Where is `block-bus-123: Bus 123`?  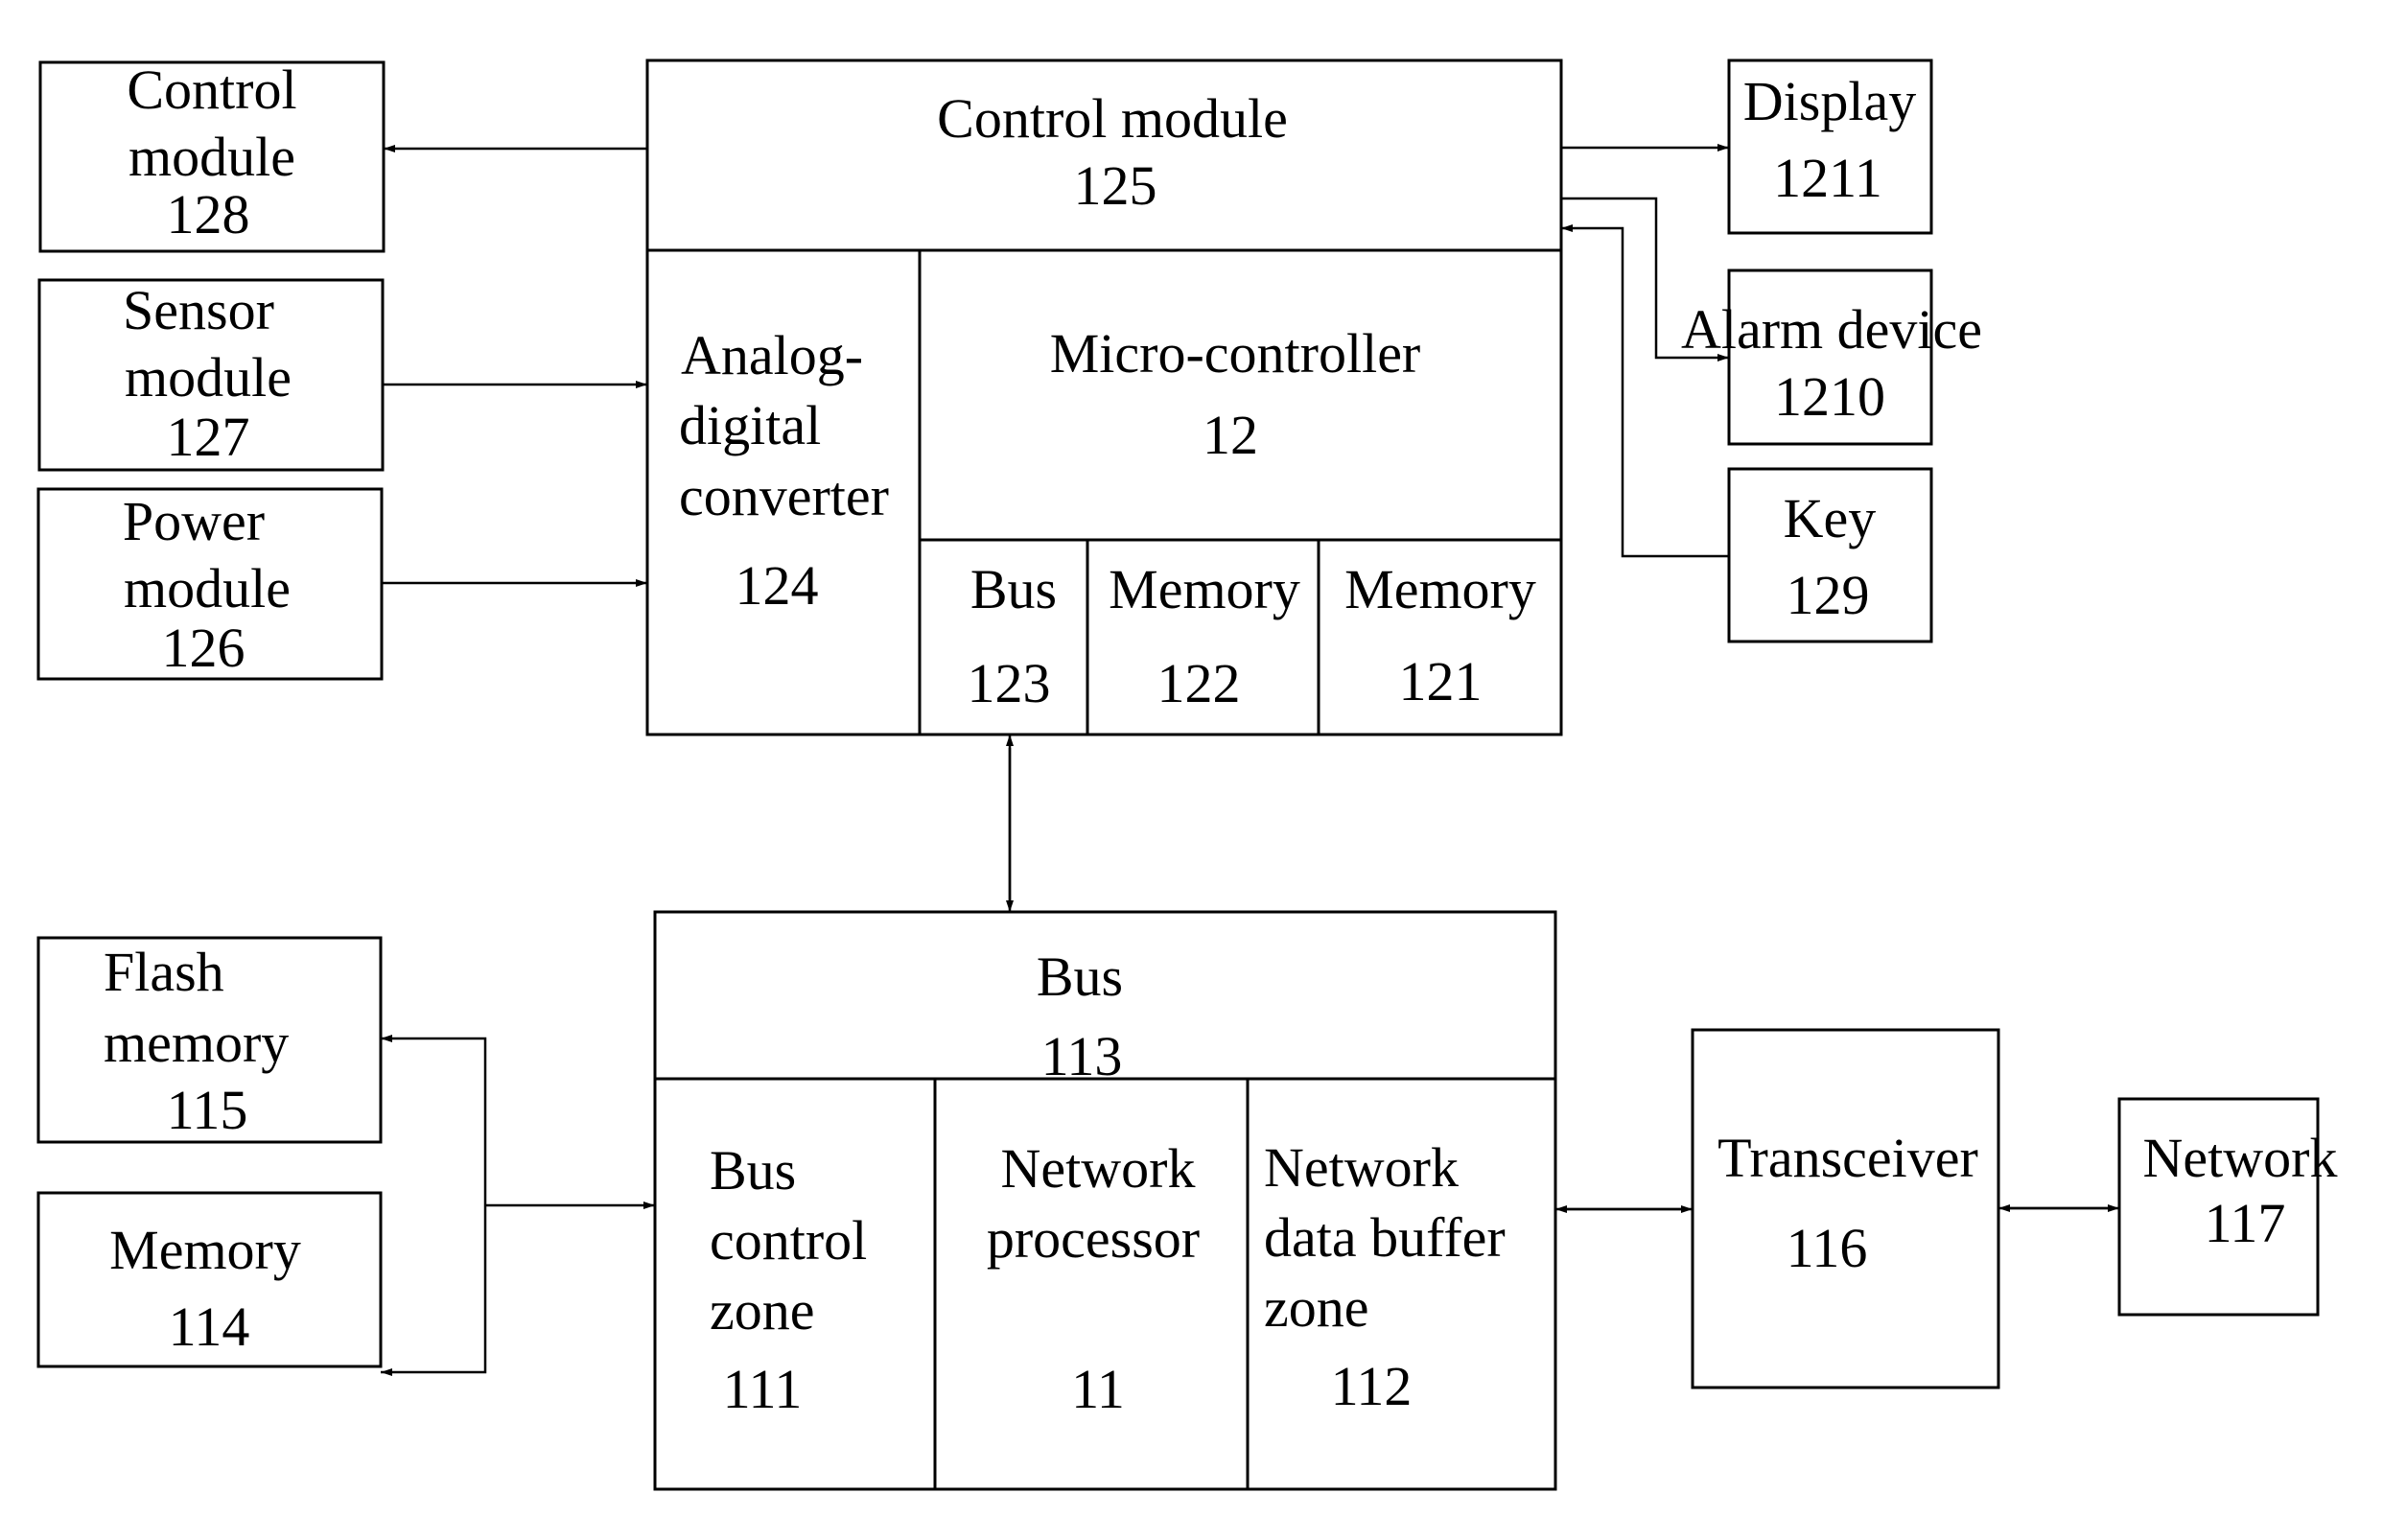 block-bus-123: Bus 123 is located at coordinates (1003, 637).